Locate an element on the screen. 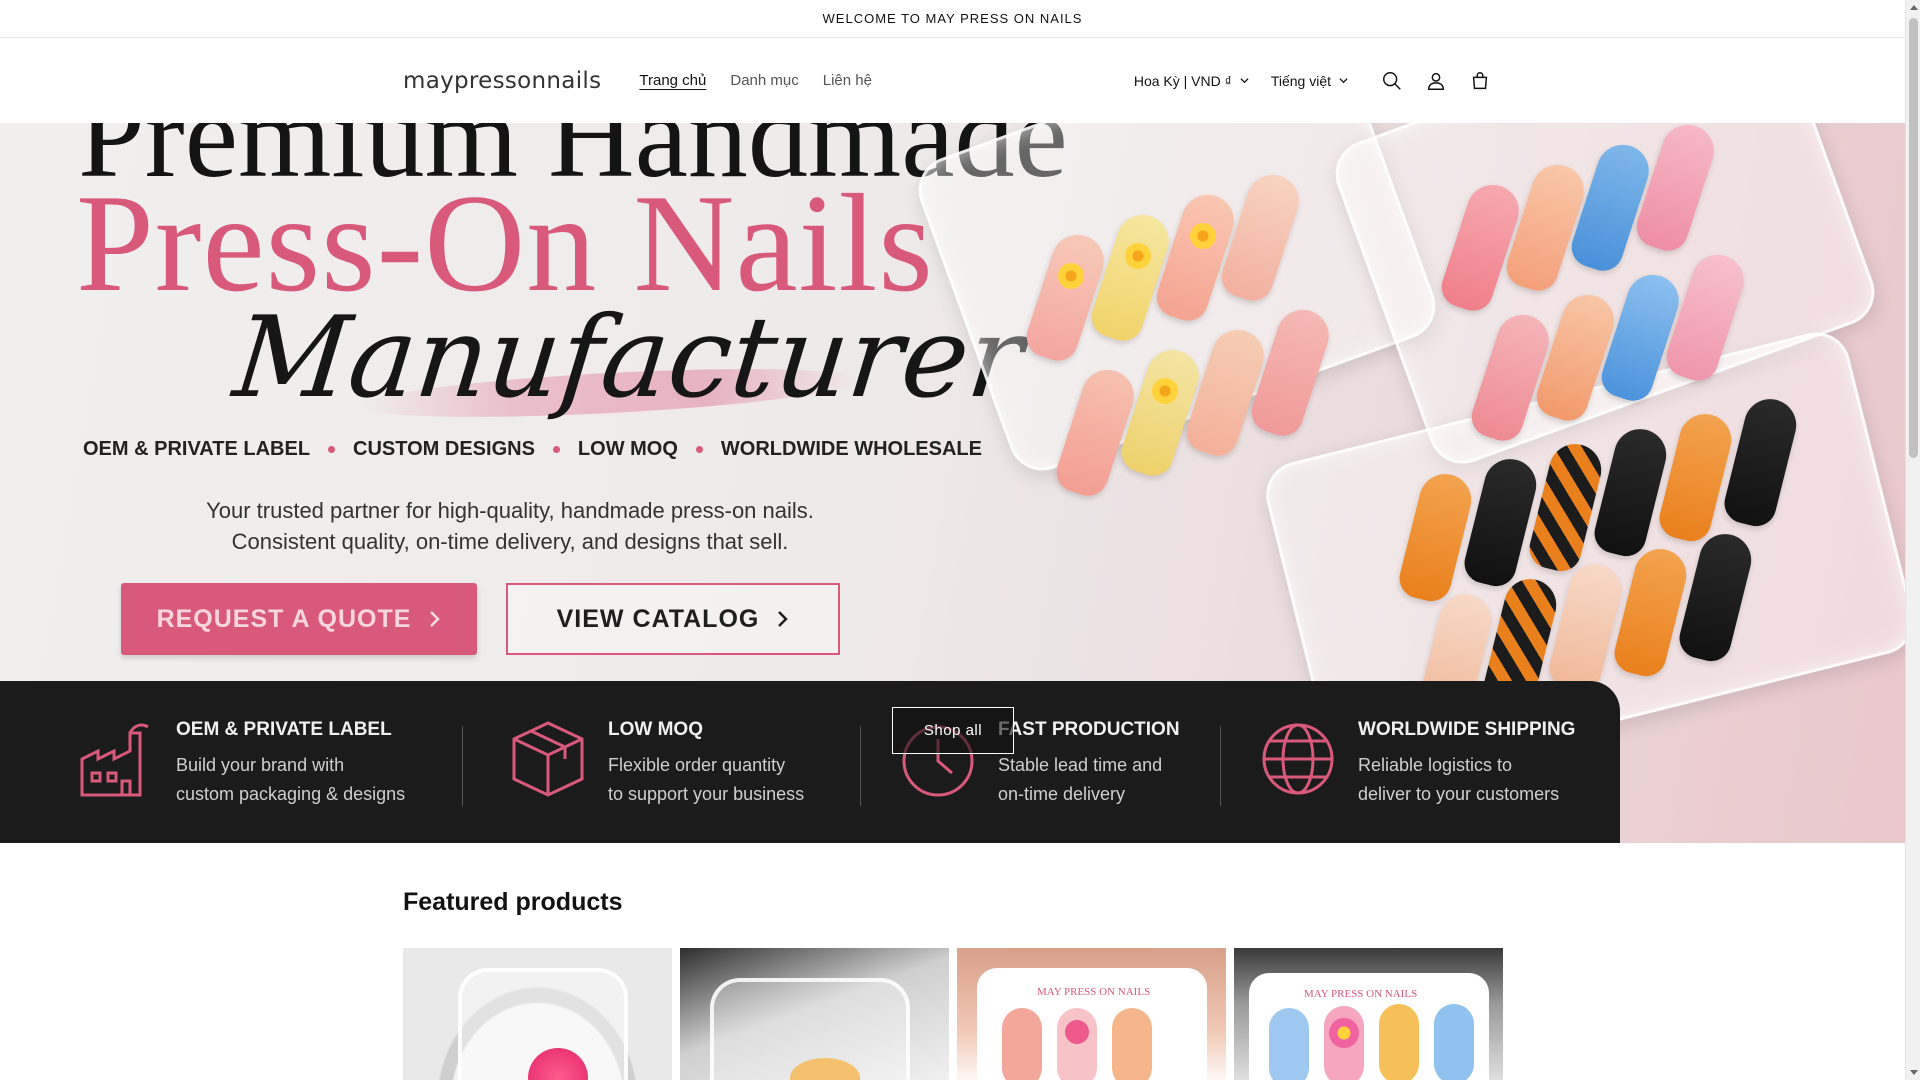 This screenshot has height=1080, width=1920. search-button is located at coordinates (1392, 81).